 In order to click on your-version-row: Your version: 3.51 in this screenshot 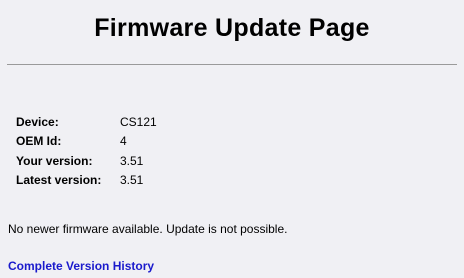, I will do `click(86, 161)`.